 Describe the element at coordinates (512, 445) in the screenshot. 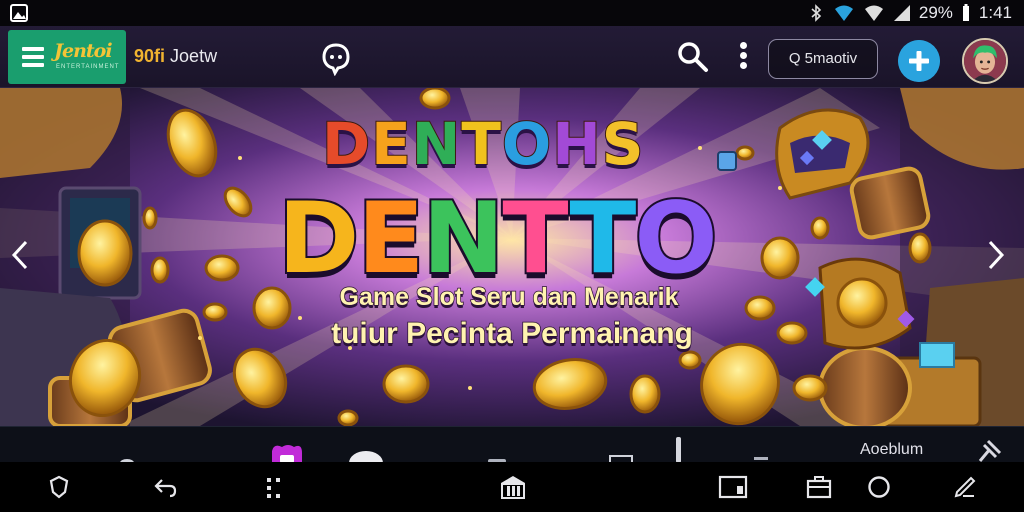

I see `bottom-tab-strip: Aoeblum` at that location.